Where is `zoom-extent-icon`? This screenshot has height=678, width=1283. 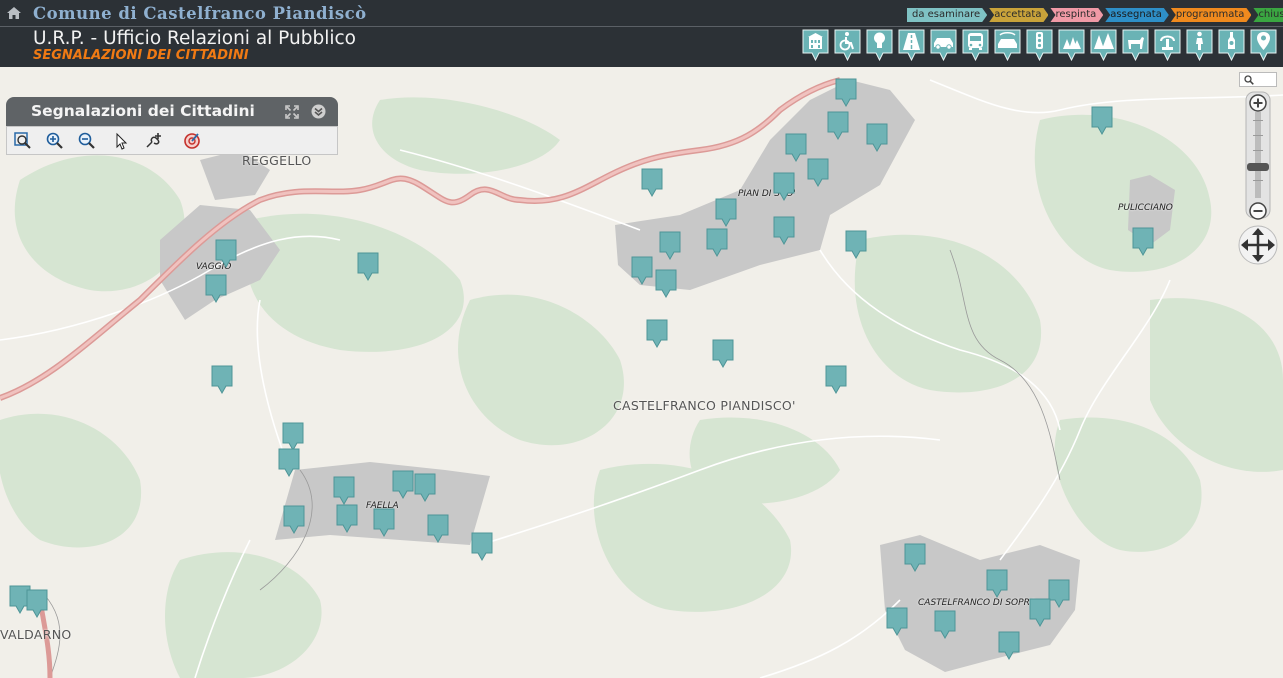
zoom-extent-icon is located at coordinates (23, 141).